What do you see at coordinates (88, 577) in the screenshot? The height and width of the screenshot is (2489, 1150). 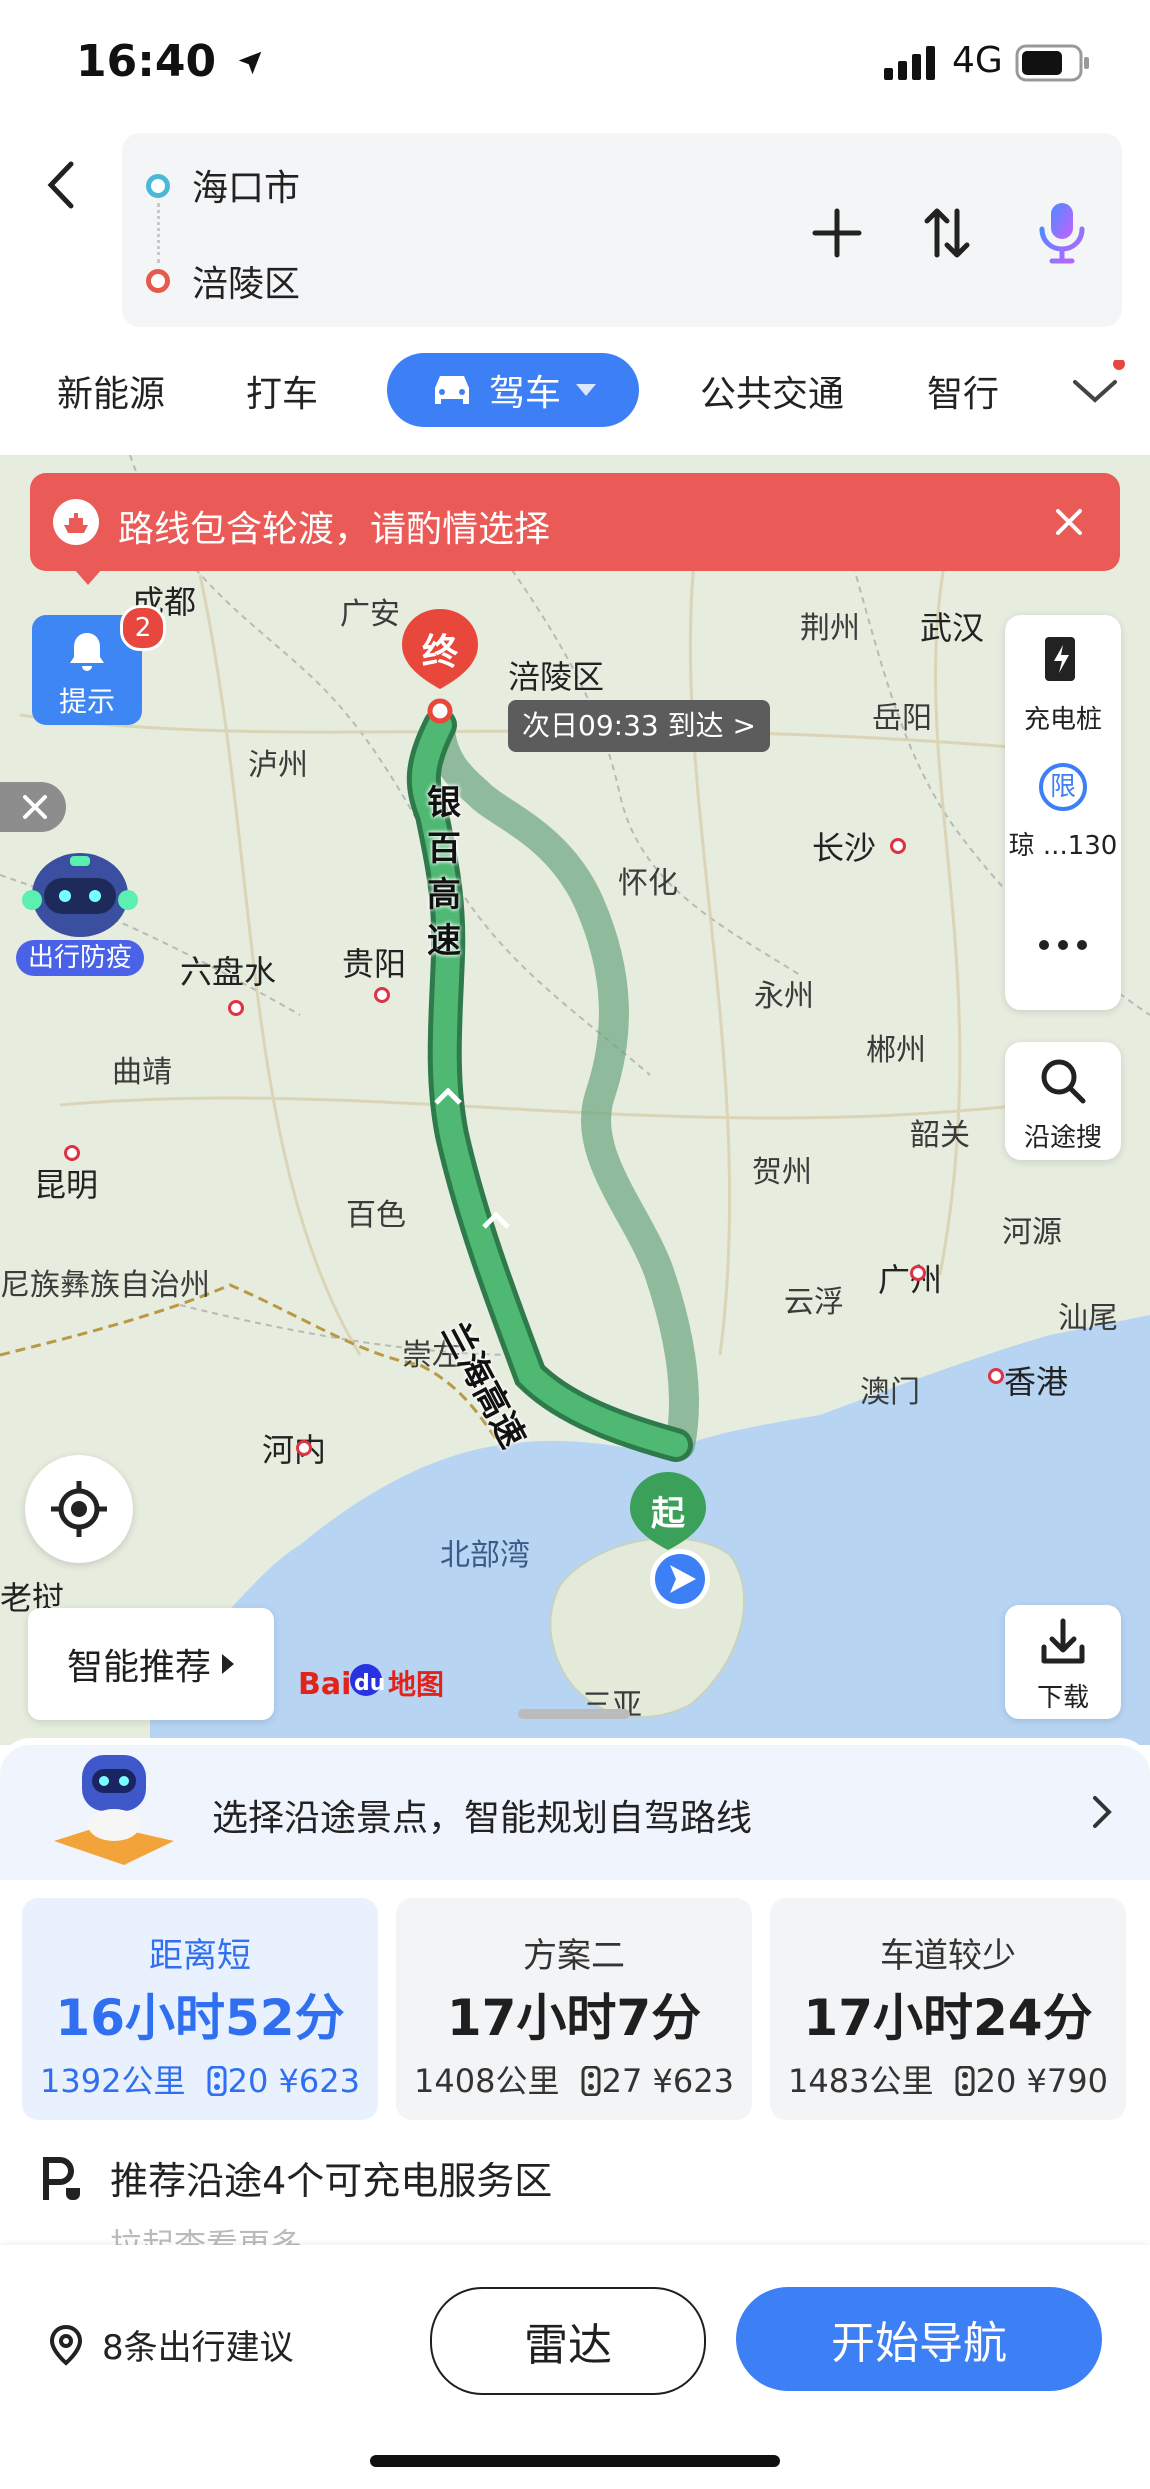 I see `banner-pointer` at bounding box center [88, 577].